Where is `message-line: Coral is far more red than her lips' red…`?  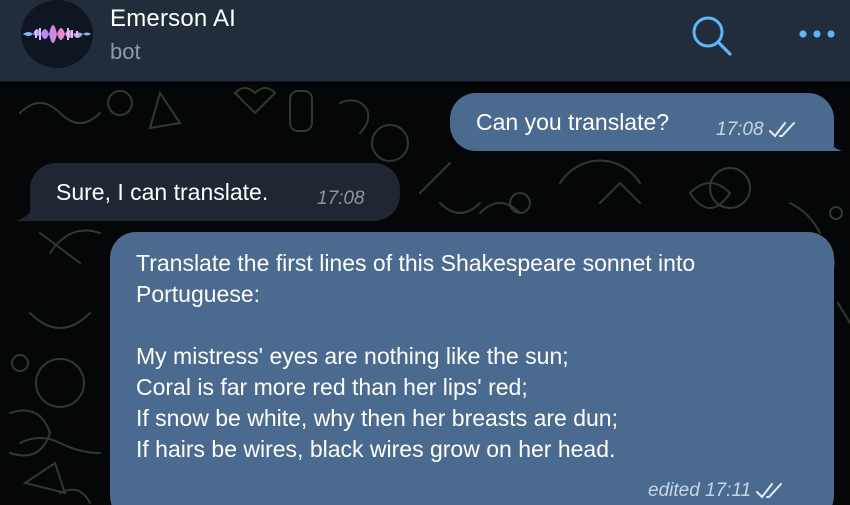
message-line: Coral is far more red than her lips' red… is located at coordinates (332, 387).